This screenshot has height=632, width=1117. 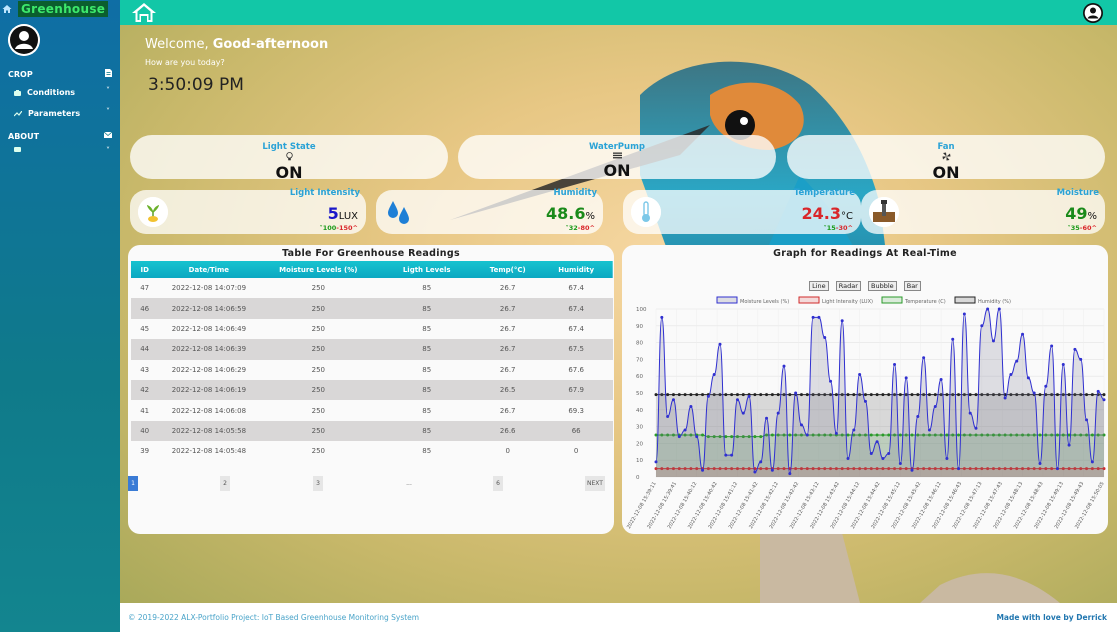 I want to click on light-intensity-value: 5LUX, so click(x=343, y=213).